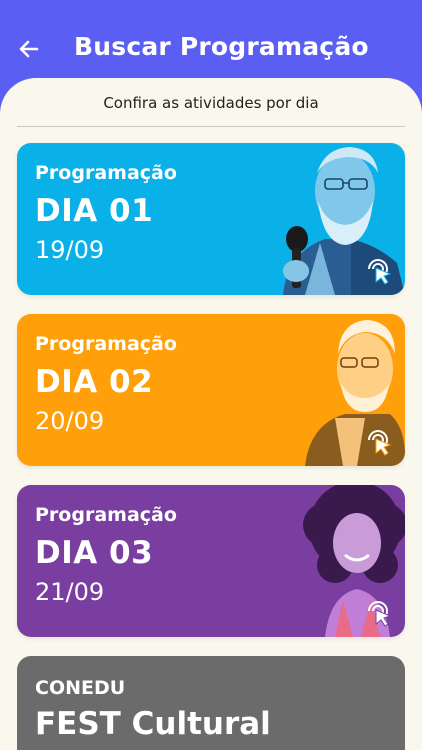 This screenshot has width=422, height=750. I want to click on back-button, so click(29, 49).